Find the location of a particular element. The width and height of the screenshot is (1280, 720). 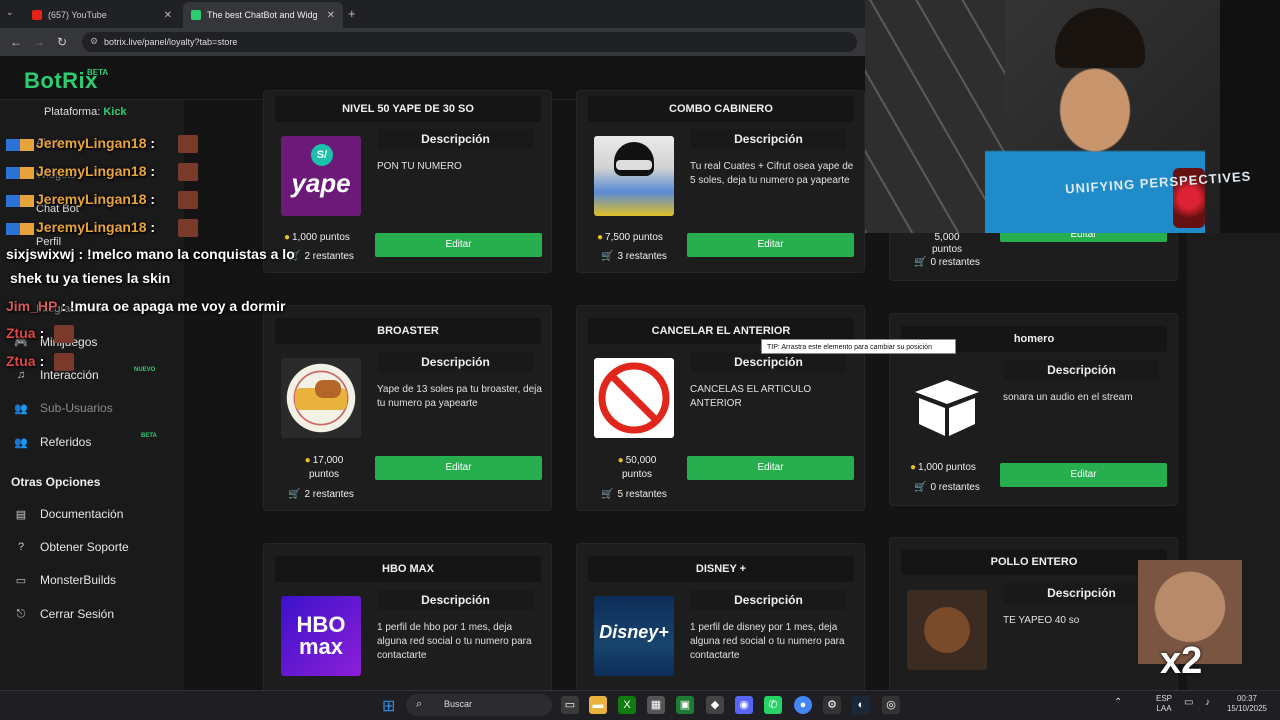

language-indicator: ESP LAA is located at coordinates (1164, 704).